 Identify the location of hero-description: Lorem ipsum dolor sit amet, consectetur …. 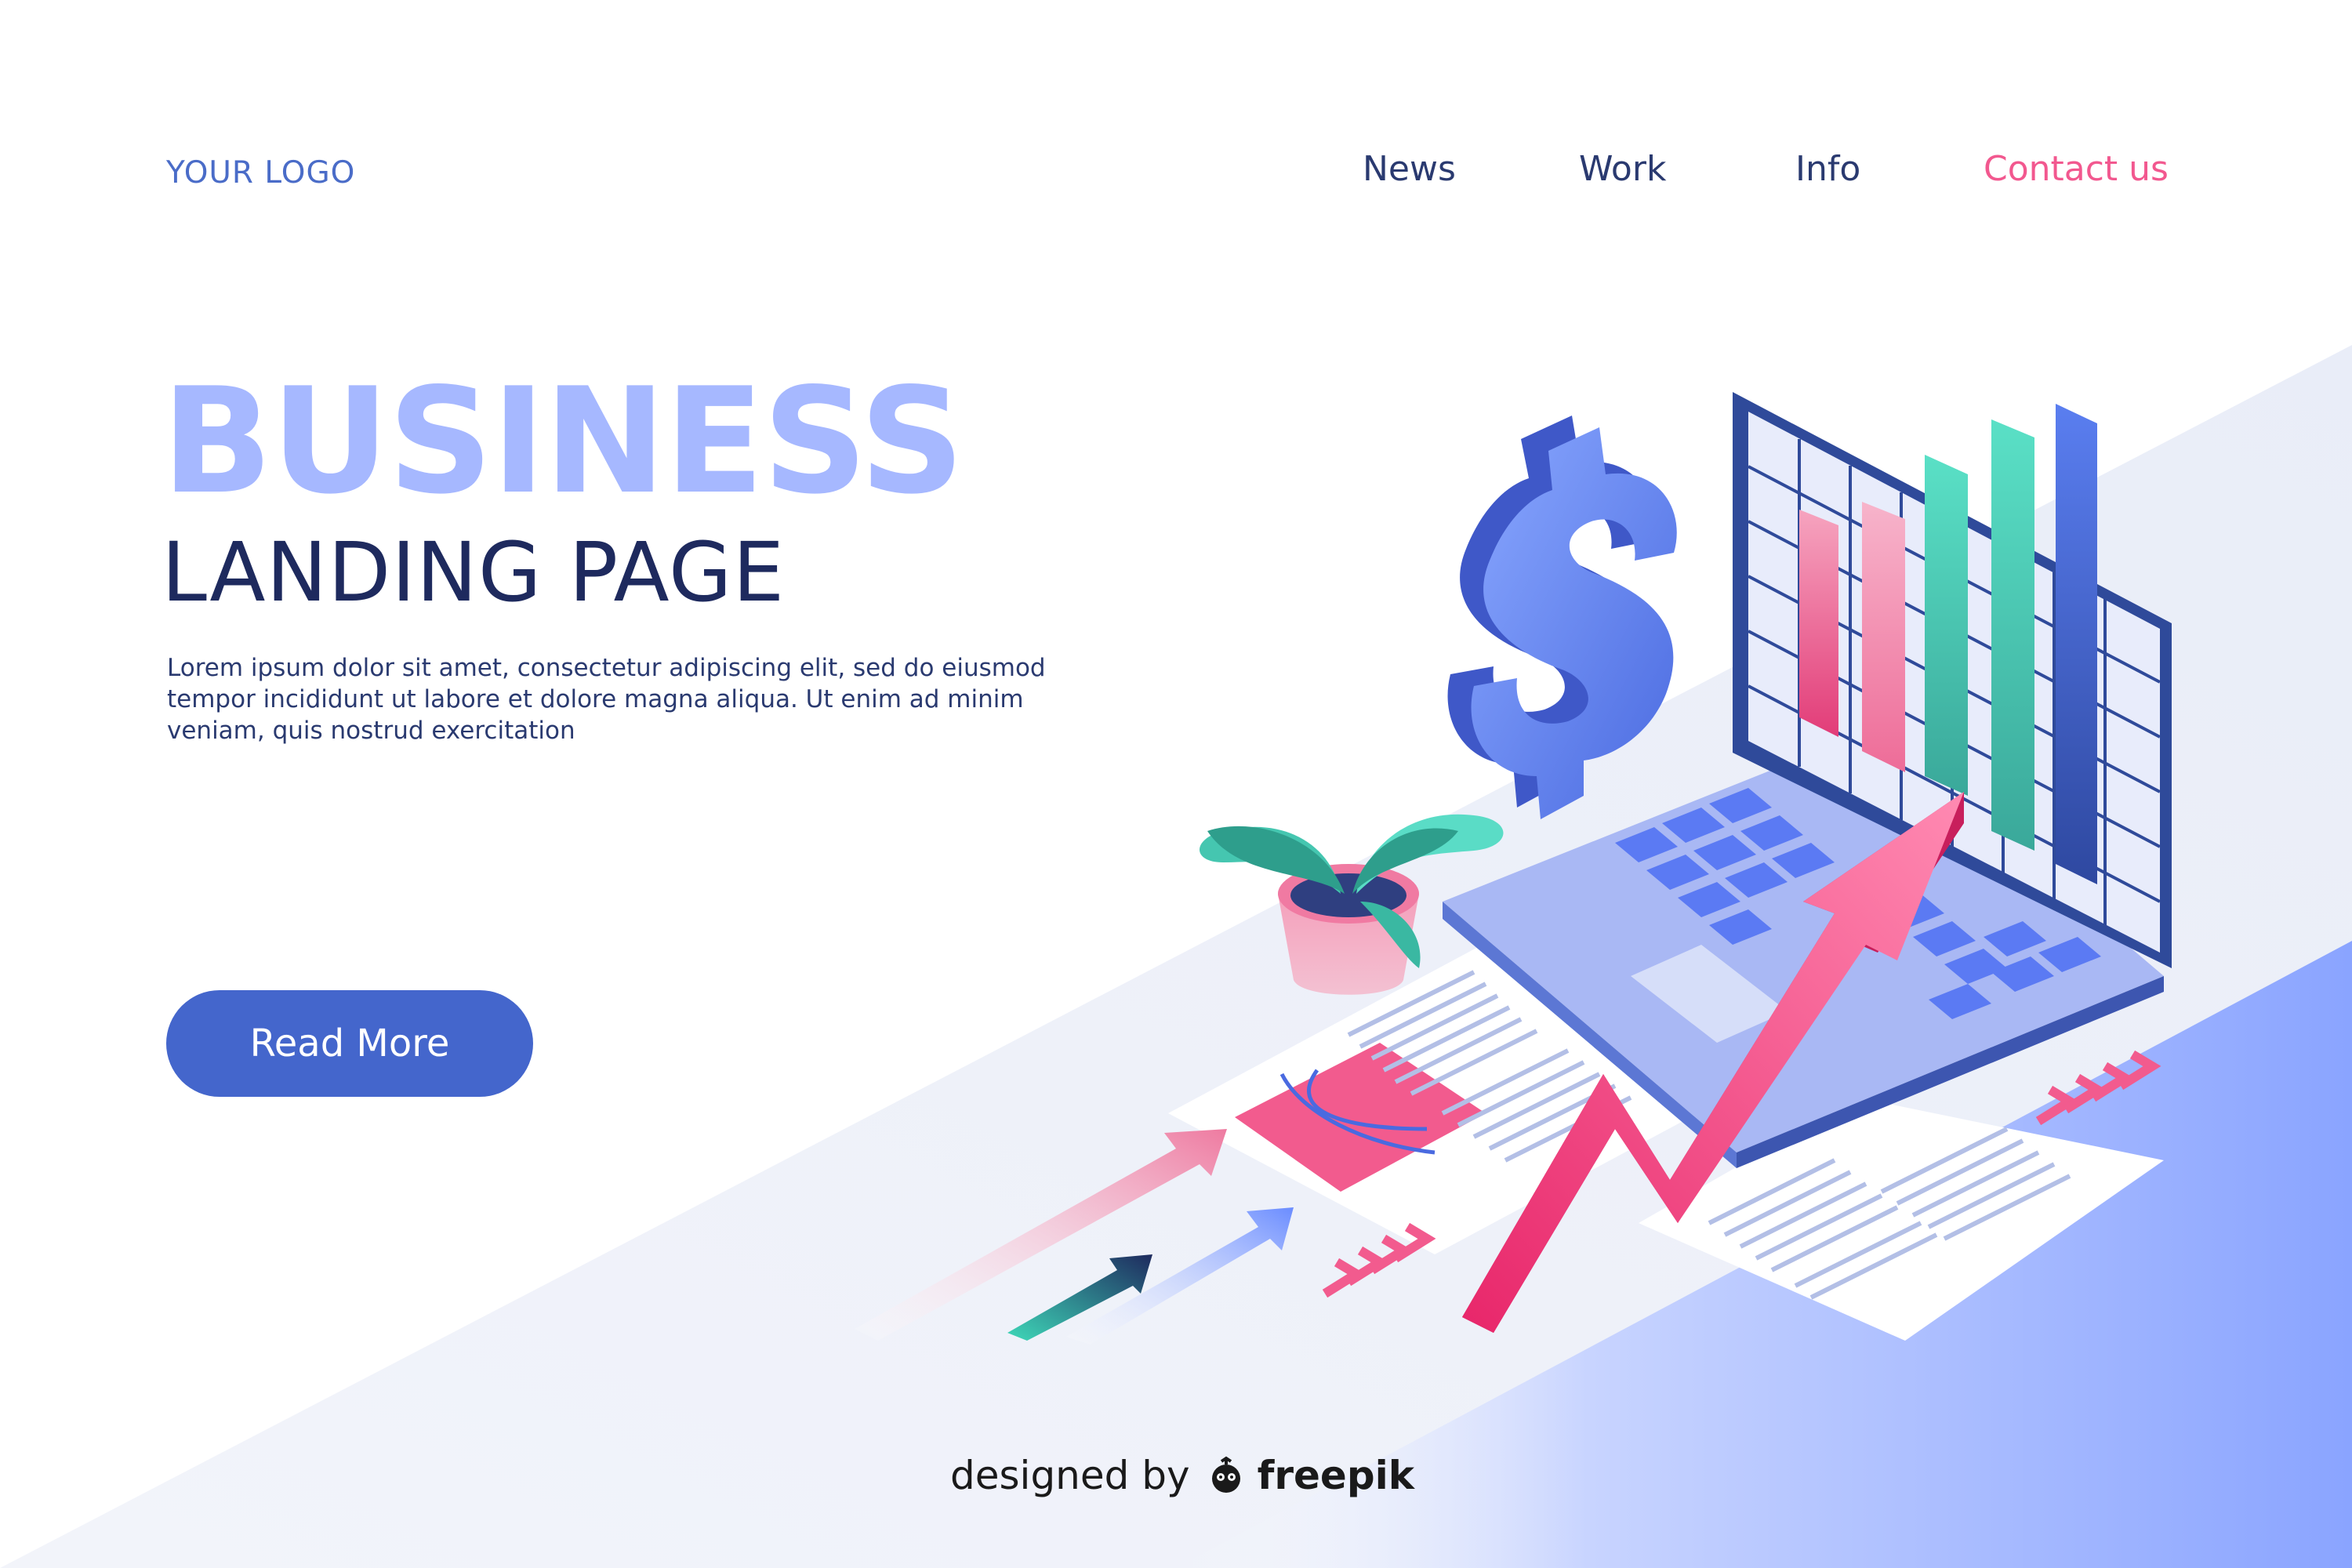
(606, 699).